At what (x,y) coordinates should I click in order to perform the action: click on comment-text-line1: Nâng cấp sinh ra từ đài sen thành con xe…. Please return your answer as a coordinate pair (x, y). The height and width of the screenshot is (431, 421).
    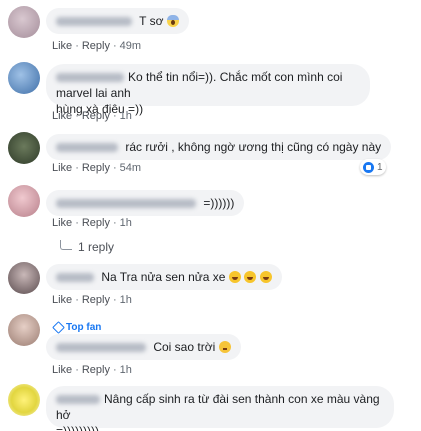
    Looking at the image, I should click on (218, 407).